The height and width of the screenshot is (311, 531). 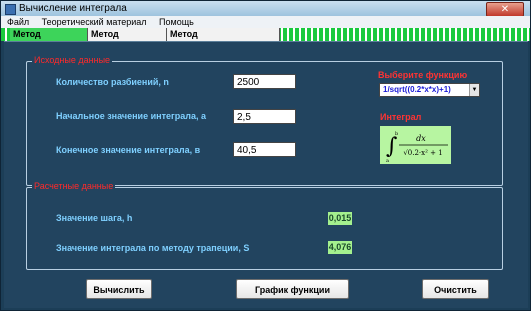 What do you see at coordinates (128, 150) in the screenshot?
I see `end-value-label: Конечное значение интеграла, в` at bounding box center [128, 150].